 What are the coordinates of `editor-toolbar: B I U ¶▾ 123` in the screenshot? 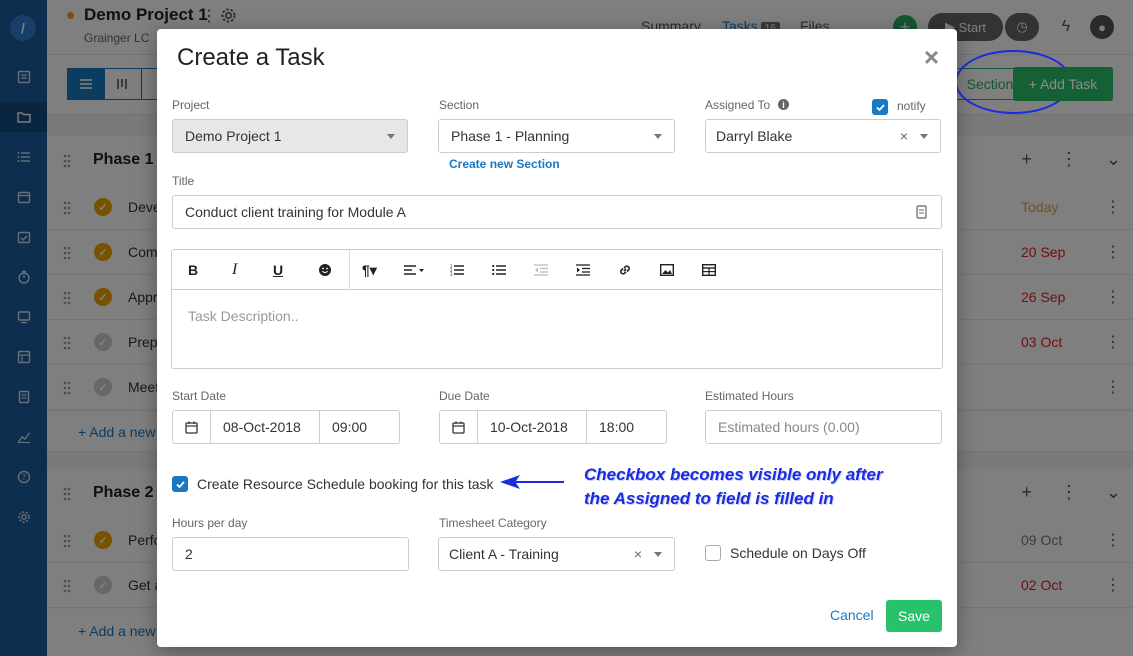 It's located at (557, 270).